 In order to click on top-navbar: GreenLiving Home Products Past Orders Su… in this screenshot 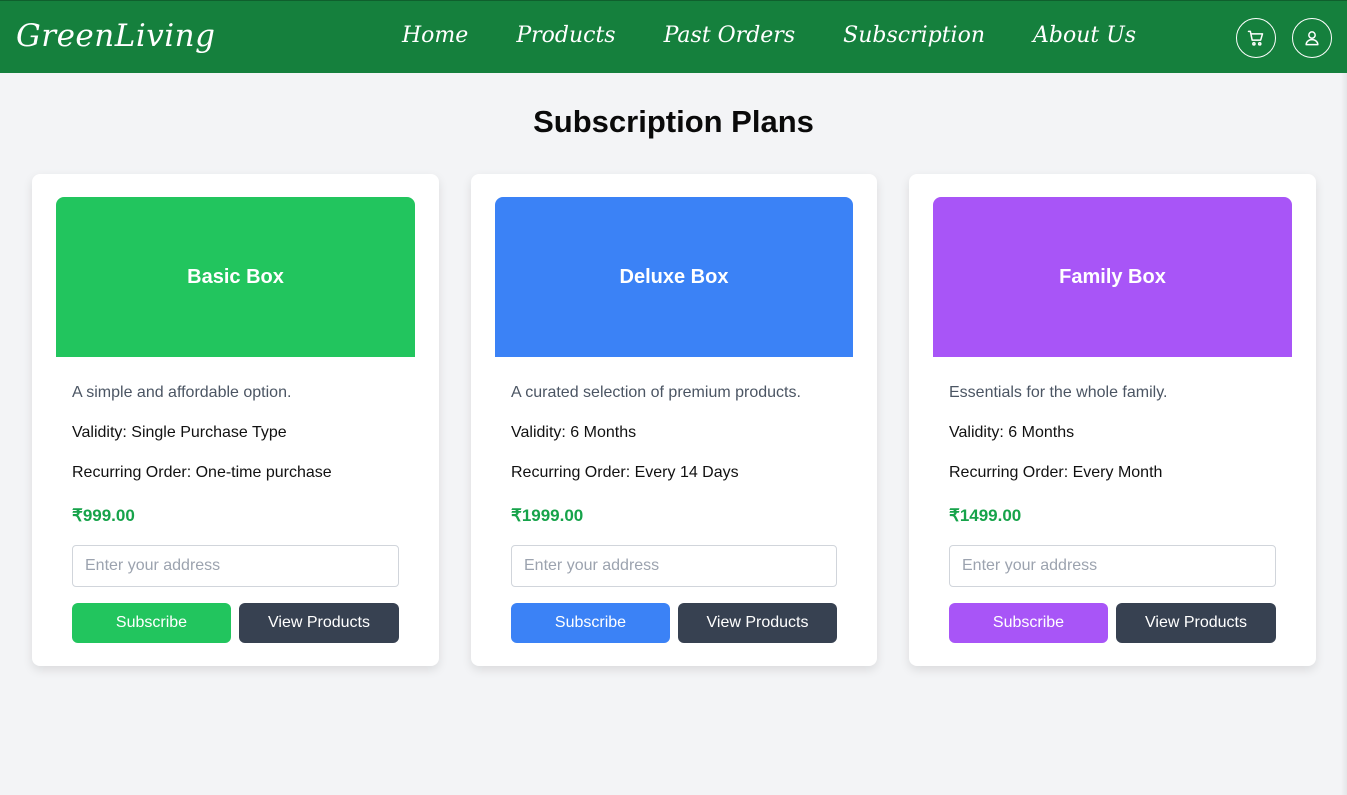, I will do `click(673, 36)`.